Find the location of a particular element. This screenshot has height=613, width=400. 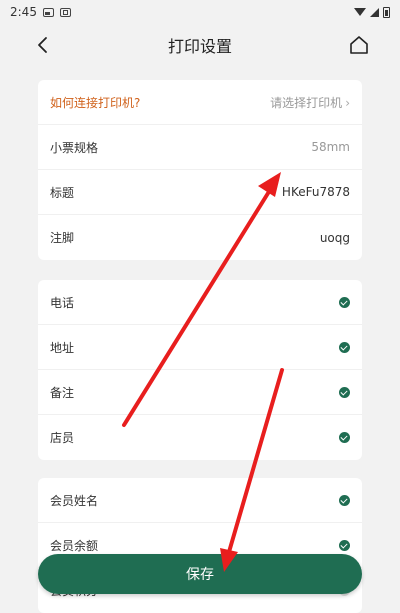

status-left: 2:45 is located at coordinates (40, 12).